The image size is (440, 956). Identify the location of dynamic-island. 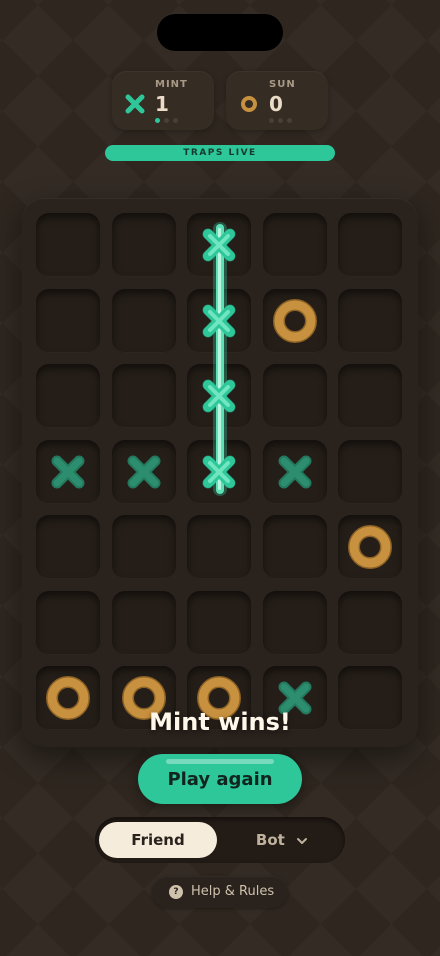
(220, 32).